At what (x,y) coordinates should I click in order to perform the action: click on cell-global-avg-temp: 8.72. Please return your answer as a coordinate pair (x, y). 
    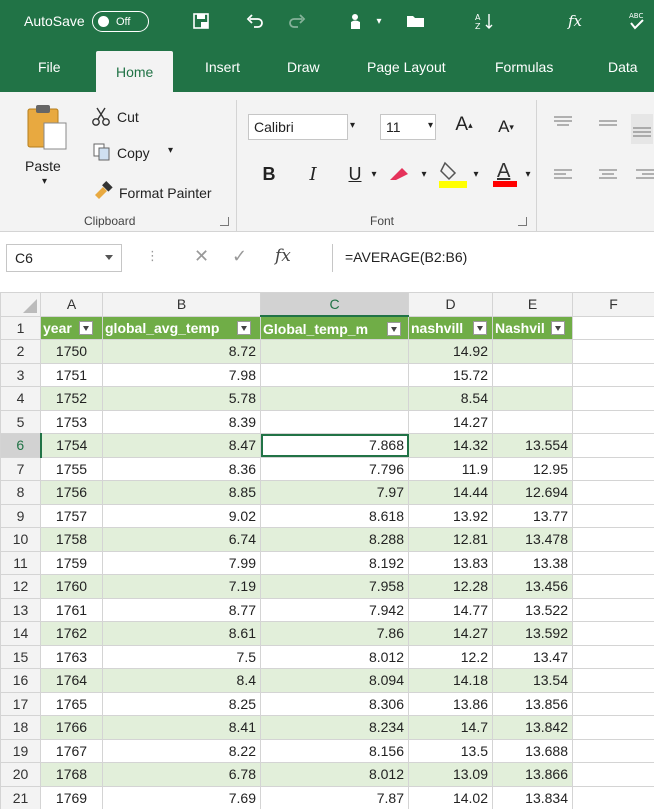
    Looking at the image, I should click on (181, 351).